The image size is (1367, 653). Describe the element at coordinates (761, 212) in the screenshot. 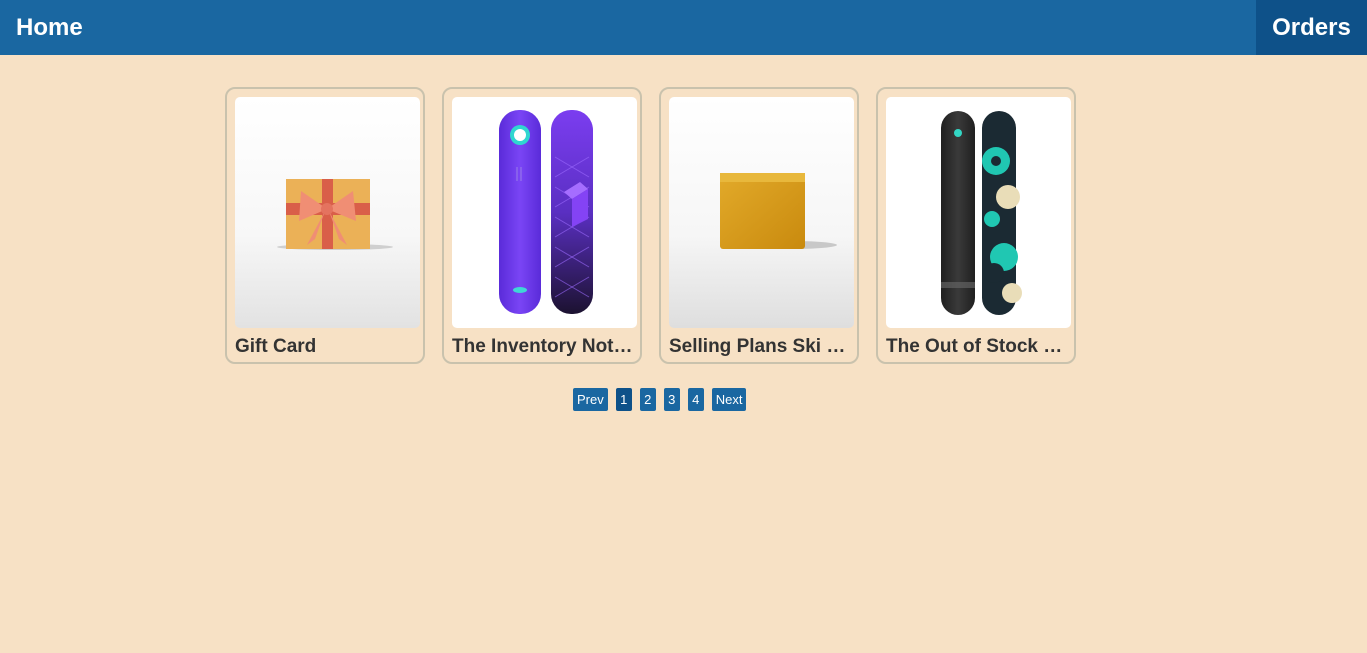

I see `ski-wax-image` at that location.